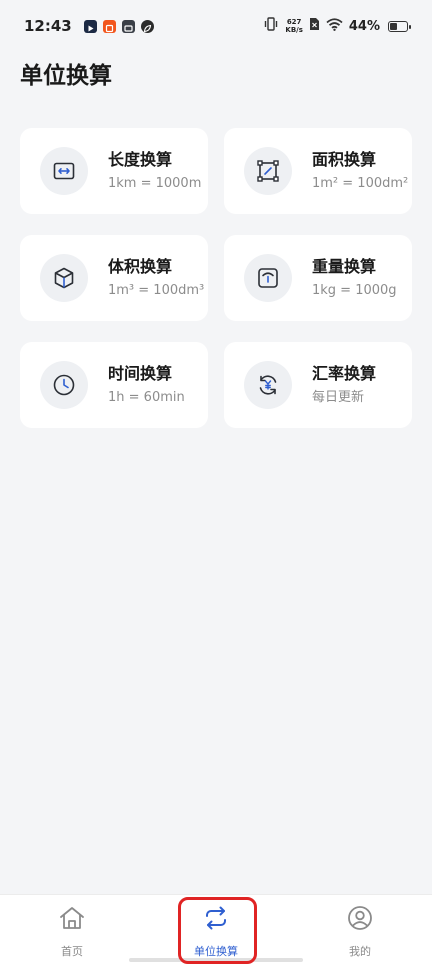 The width and height of the screenshot is (432, 964). I want to click on nav-home: 首页, so click(72, 927).